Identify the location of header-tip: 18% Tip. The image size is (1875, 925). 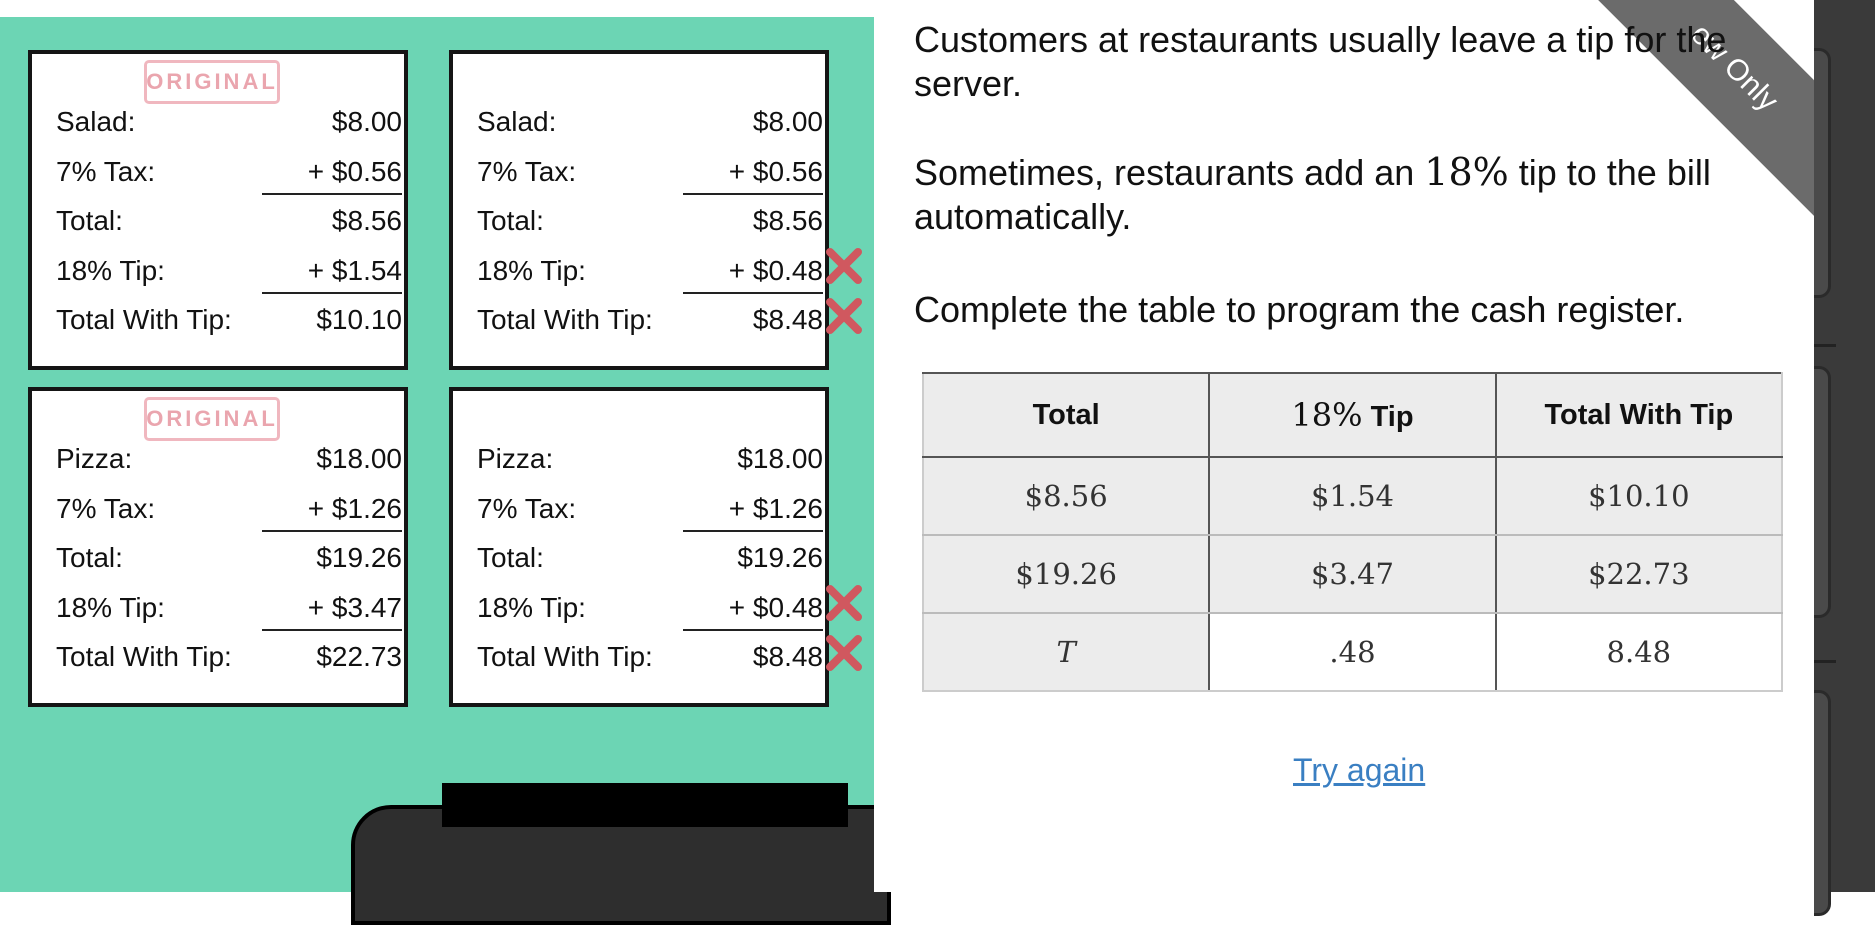
(1352, 415).